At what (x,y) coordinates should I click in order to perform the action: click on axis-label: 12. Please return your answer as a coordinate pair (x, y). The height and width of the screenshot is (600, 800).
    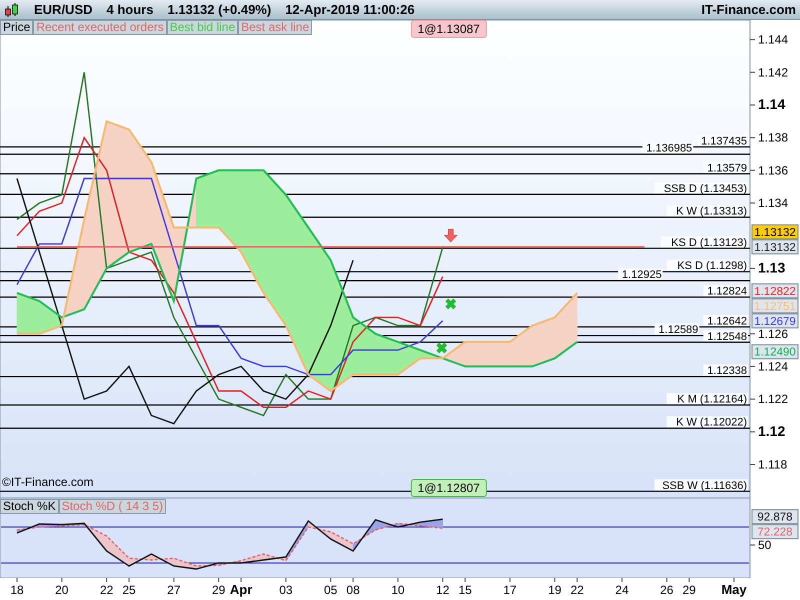
    Looking at the image, I should click on (443, 590).